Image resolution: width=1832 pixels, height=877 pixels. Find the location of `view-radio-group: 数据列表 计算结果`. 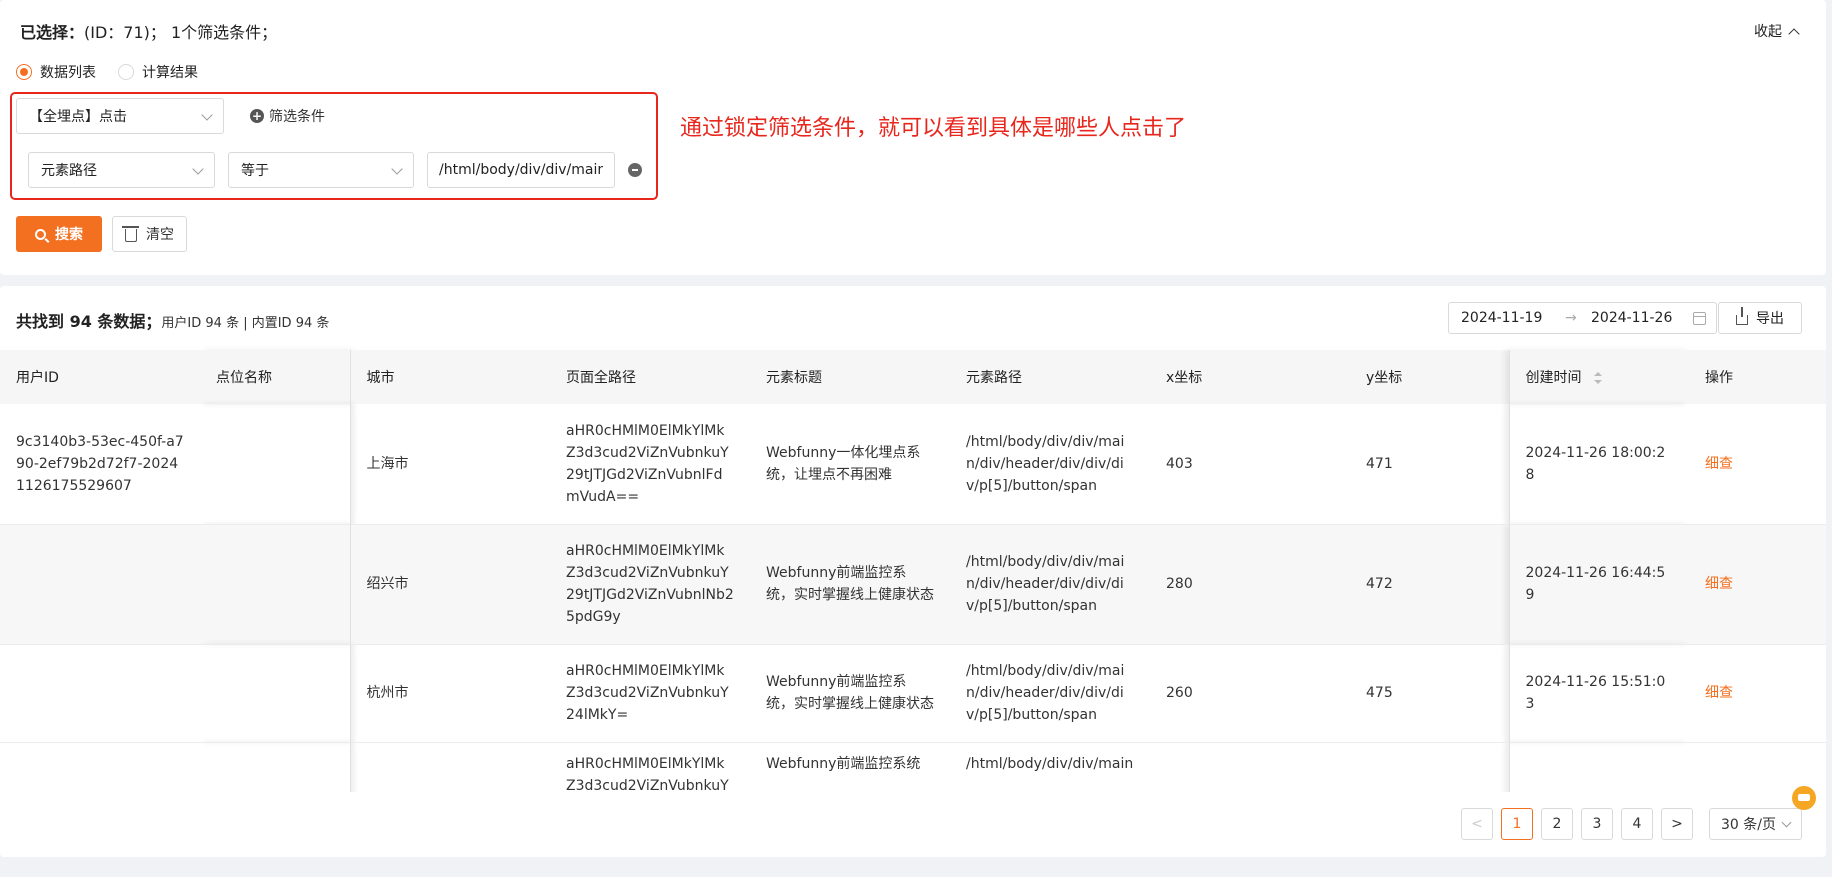

view-radio-group: 数据列表 计算结果 is located at coordinates (118, 72).